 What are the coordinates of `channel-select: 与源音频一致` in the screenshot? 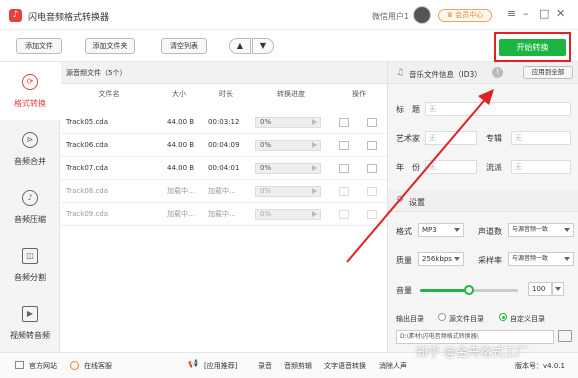 It's located at (541, 230).